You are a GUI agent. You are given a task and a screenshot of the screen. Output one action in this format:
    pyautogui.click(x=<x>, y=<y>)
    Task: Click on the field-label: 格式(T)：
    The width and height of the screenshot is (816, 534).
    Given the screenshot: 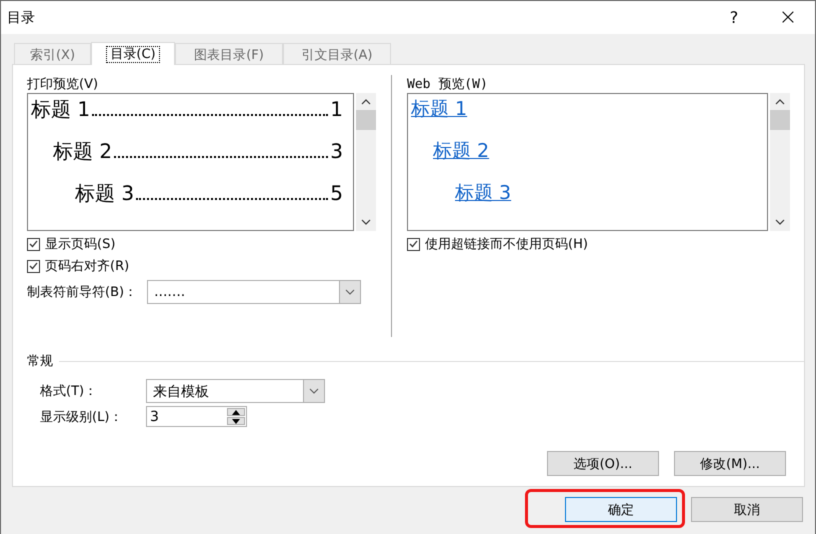 What is the action you would take?
    pyautogui.click(x=69, y=391)
    